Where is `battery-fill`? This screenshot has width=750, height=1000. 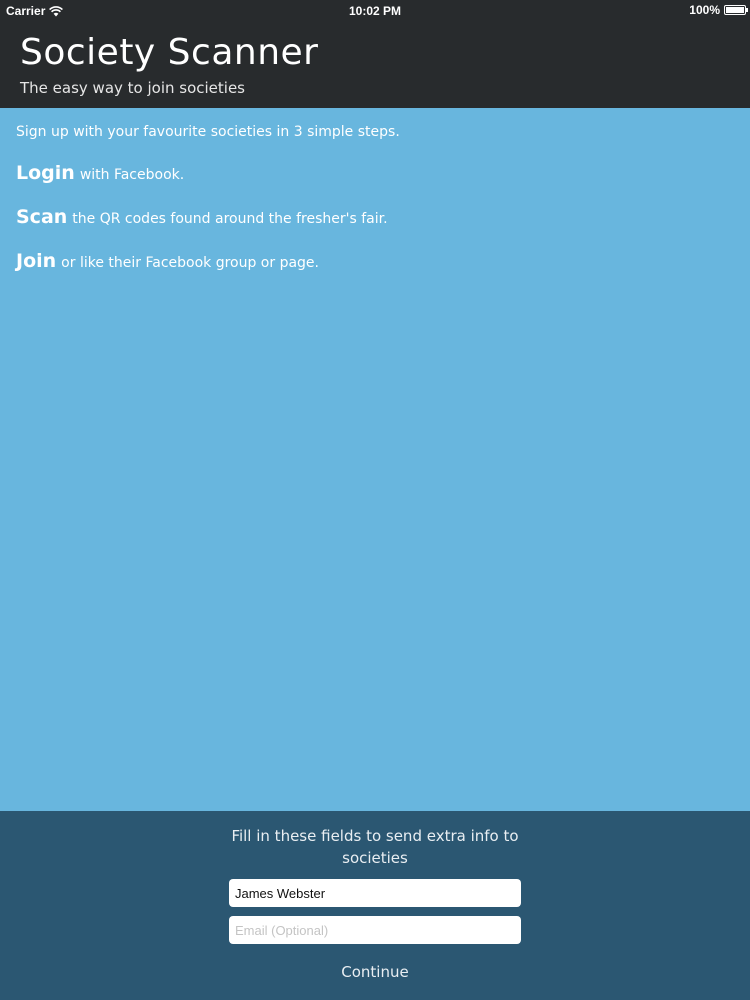 battery-fill is located at coordinates (735, 10).